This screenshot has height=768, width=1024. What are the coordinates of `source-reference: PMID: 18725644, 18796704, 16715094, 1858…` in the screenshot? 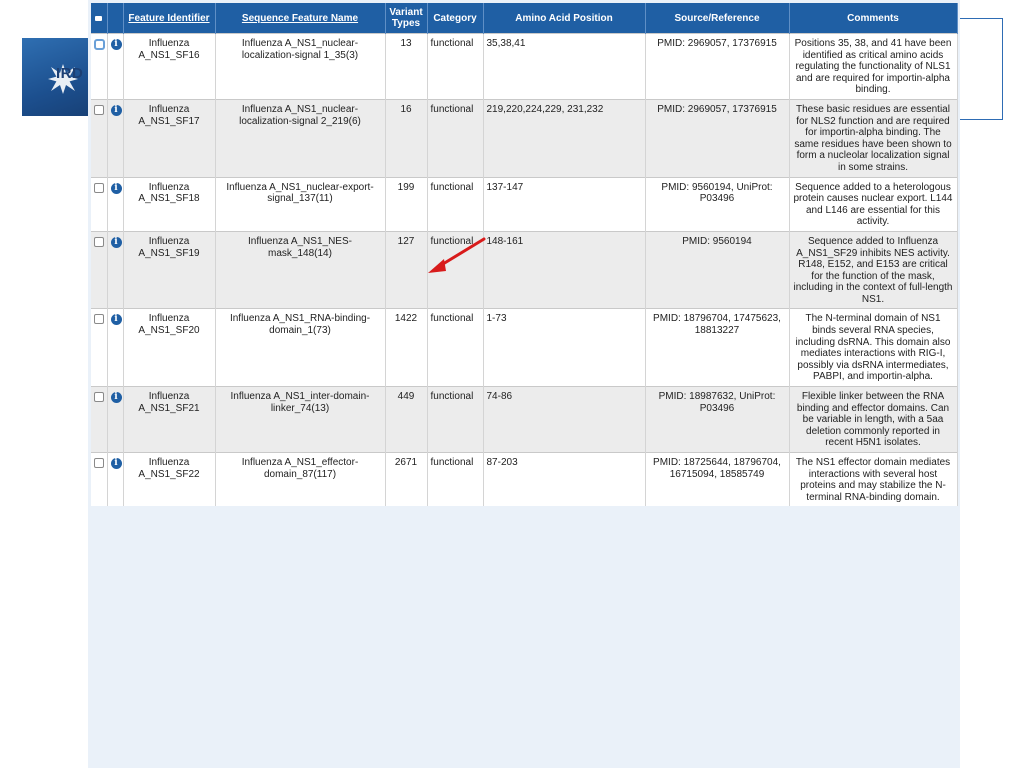 It's located at (717, 479).